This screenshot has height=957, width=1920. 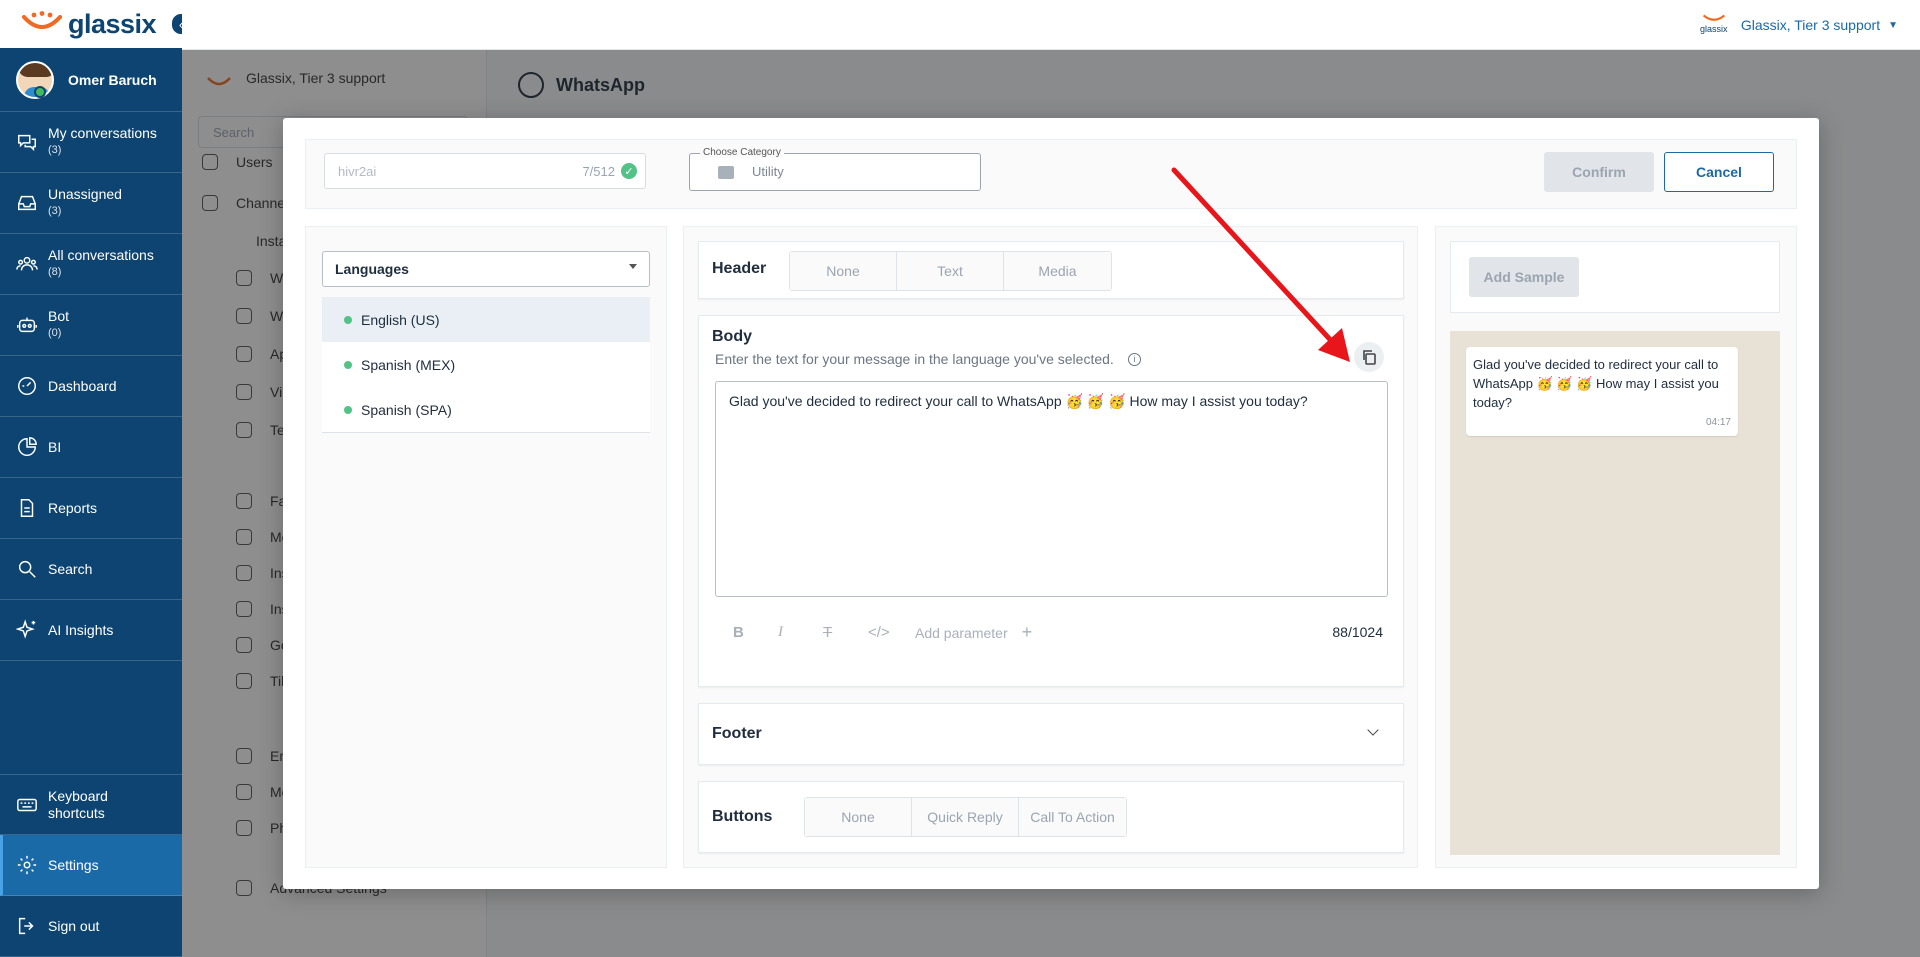 What do you see at coordinates (1051, 734) in the screenshot?
I see `footer-section: Footer` at bounding box center [1051, 734].